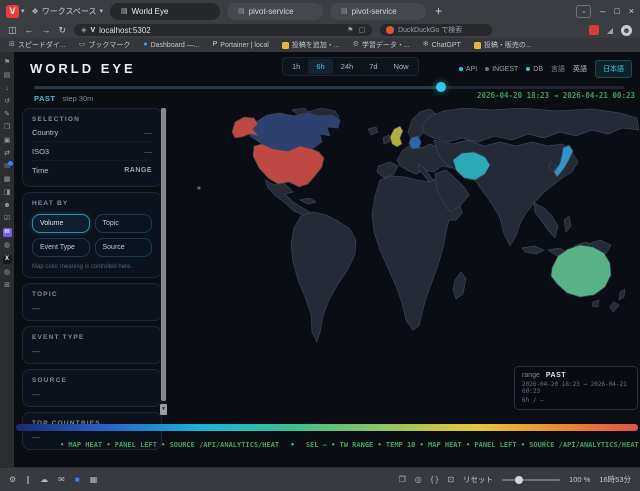 This screenshot has height=491, width=640. Describe the element at coordinates (123, 223) in the screenshot. I see `heat-by-topic-button: Topic` at that location.